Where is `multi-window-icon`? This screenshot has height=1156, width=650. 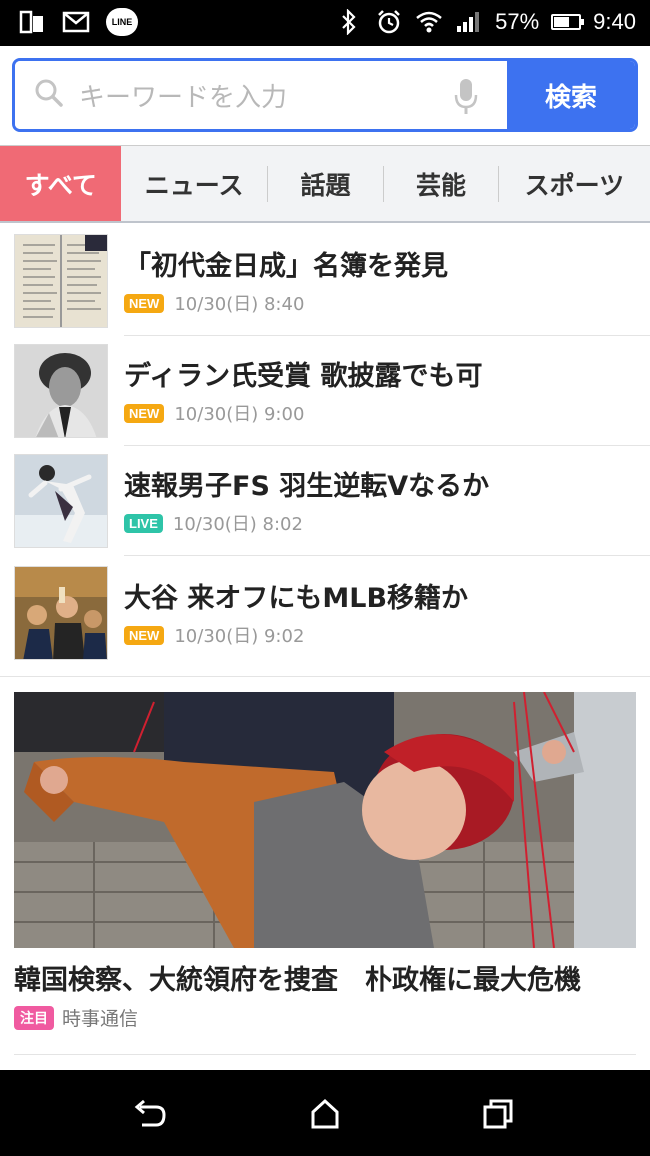 multi-window-icon is located at coordinates (32, 22).